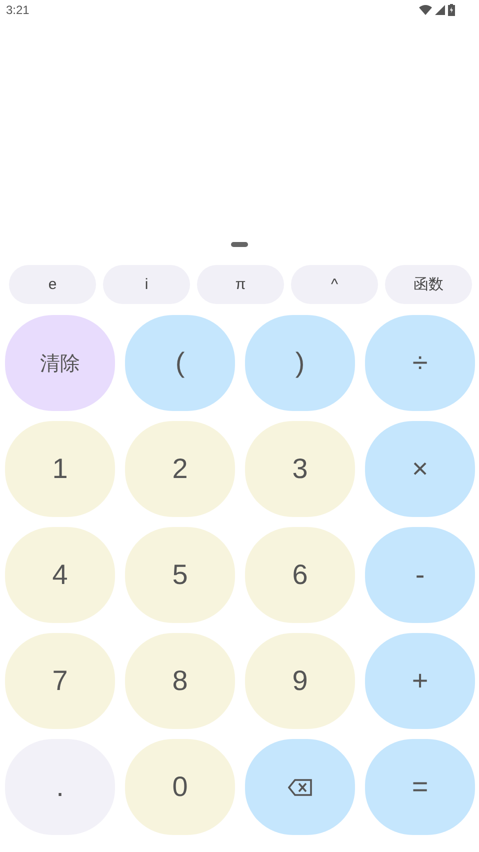  What do you see at coordinates (146, 284) in the screenshot?
I see `function-key: i` at bounding box center [146, 284].